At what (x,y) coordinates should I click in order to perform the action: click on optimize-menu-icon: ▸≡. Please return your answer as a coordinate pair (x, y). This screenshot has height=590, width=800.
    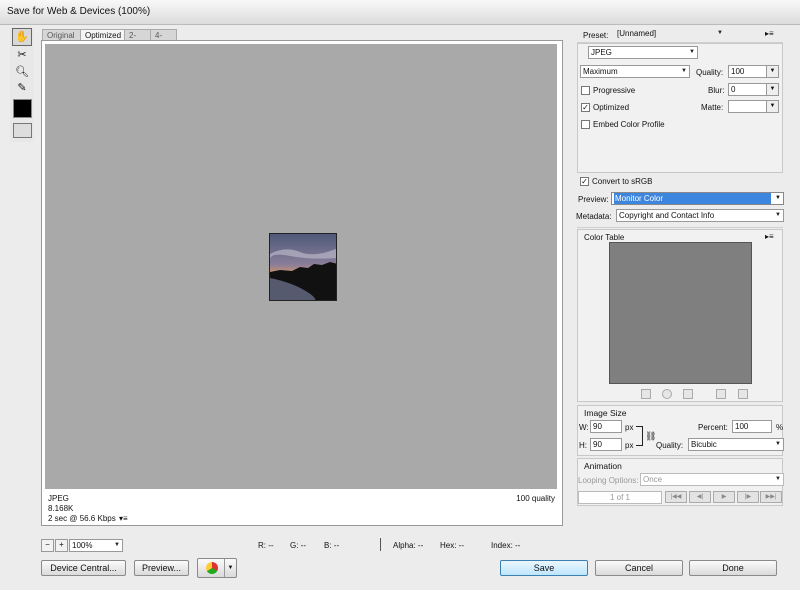
    Looking at the image, I should click on (769, 33).